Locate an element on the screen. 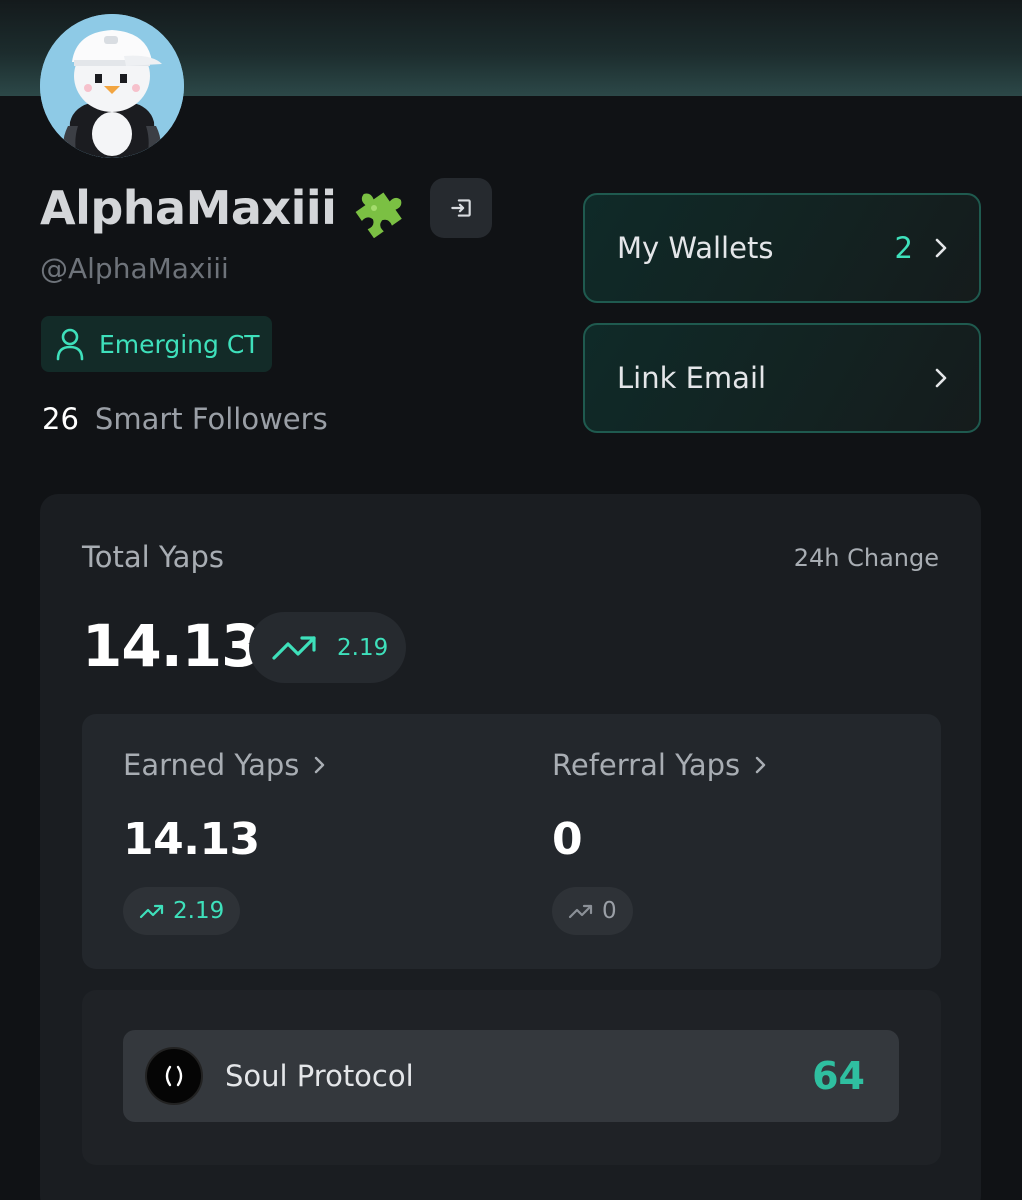  user-icon is located at coordinates (70, 344).